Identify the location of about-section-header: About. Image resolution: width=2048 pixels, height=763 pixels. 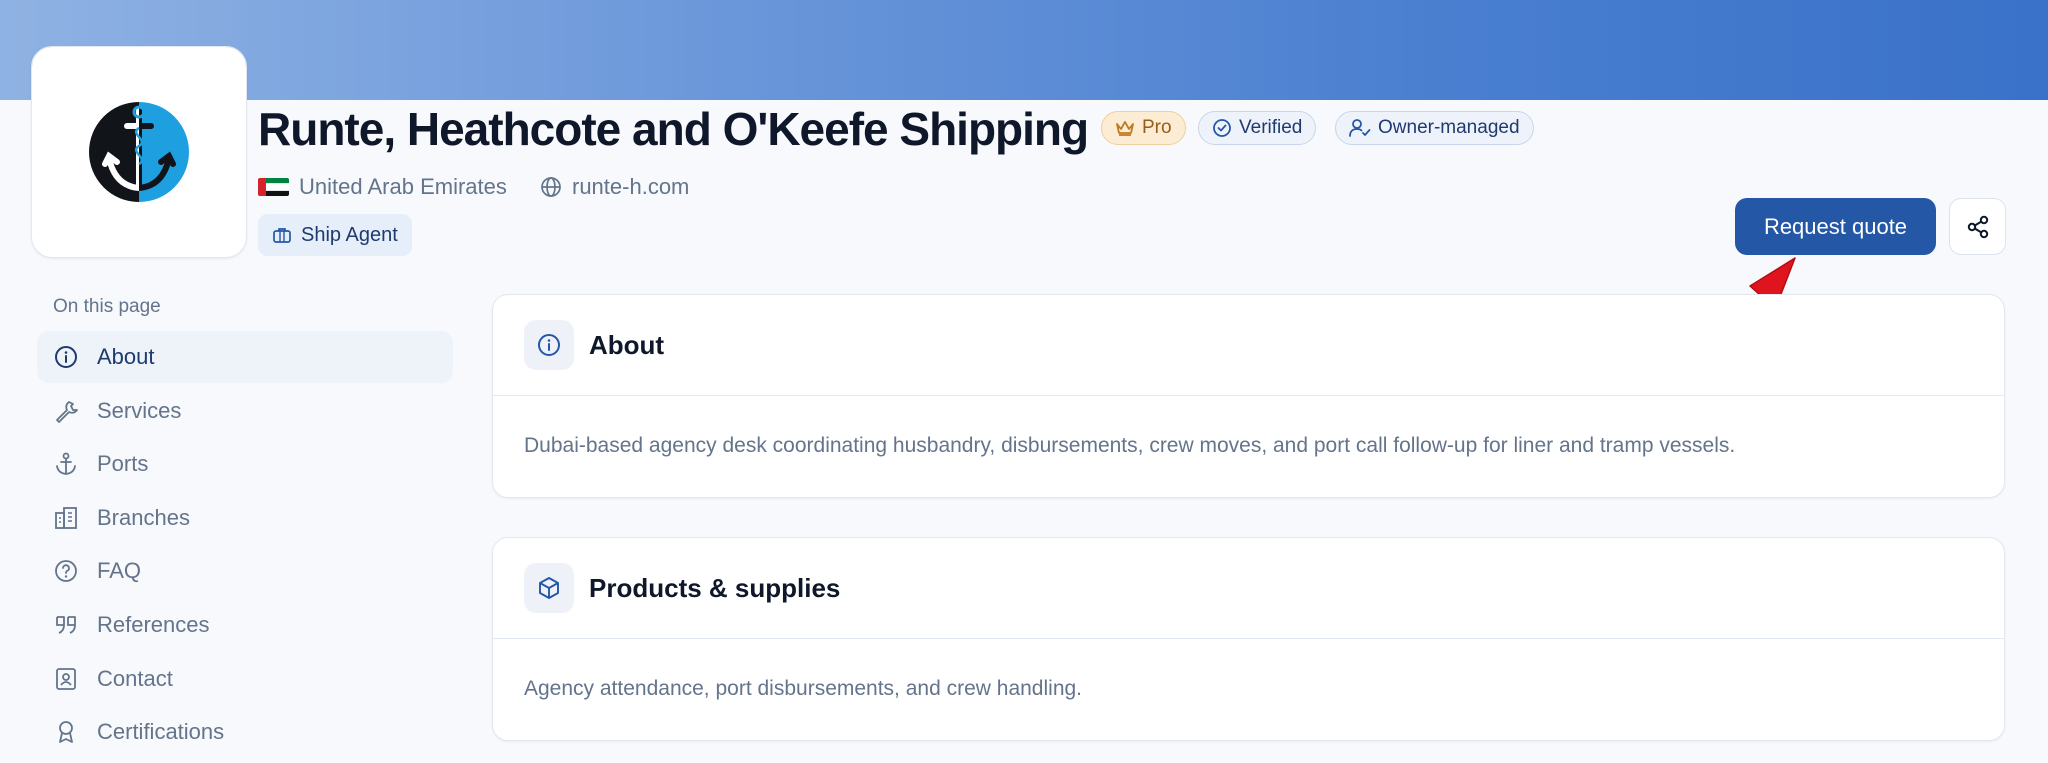
(1248, 345).